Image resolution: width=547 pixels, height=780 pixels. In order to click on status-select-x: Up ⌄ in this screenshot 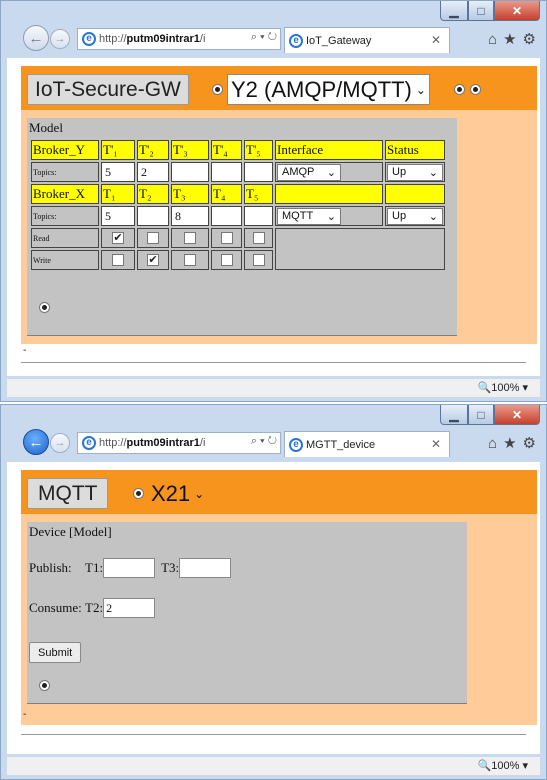, I will do `click(415, 216)`.